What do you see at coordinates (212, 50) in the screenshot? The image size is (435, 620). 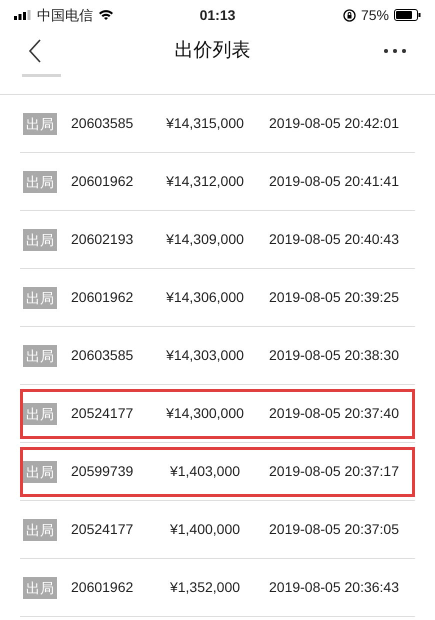 I see `page-title: 出价列表` at bounding box center [212, 50].